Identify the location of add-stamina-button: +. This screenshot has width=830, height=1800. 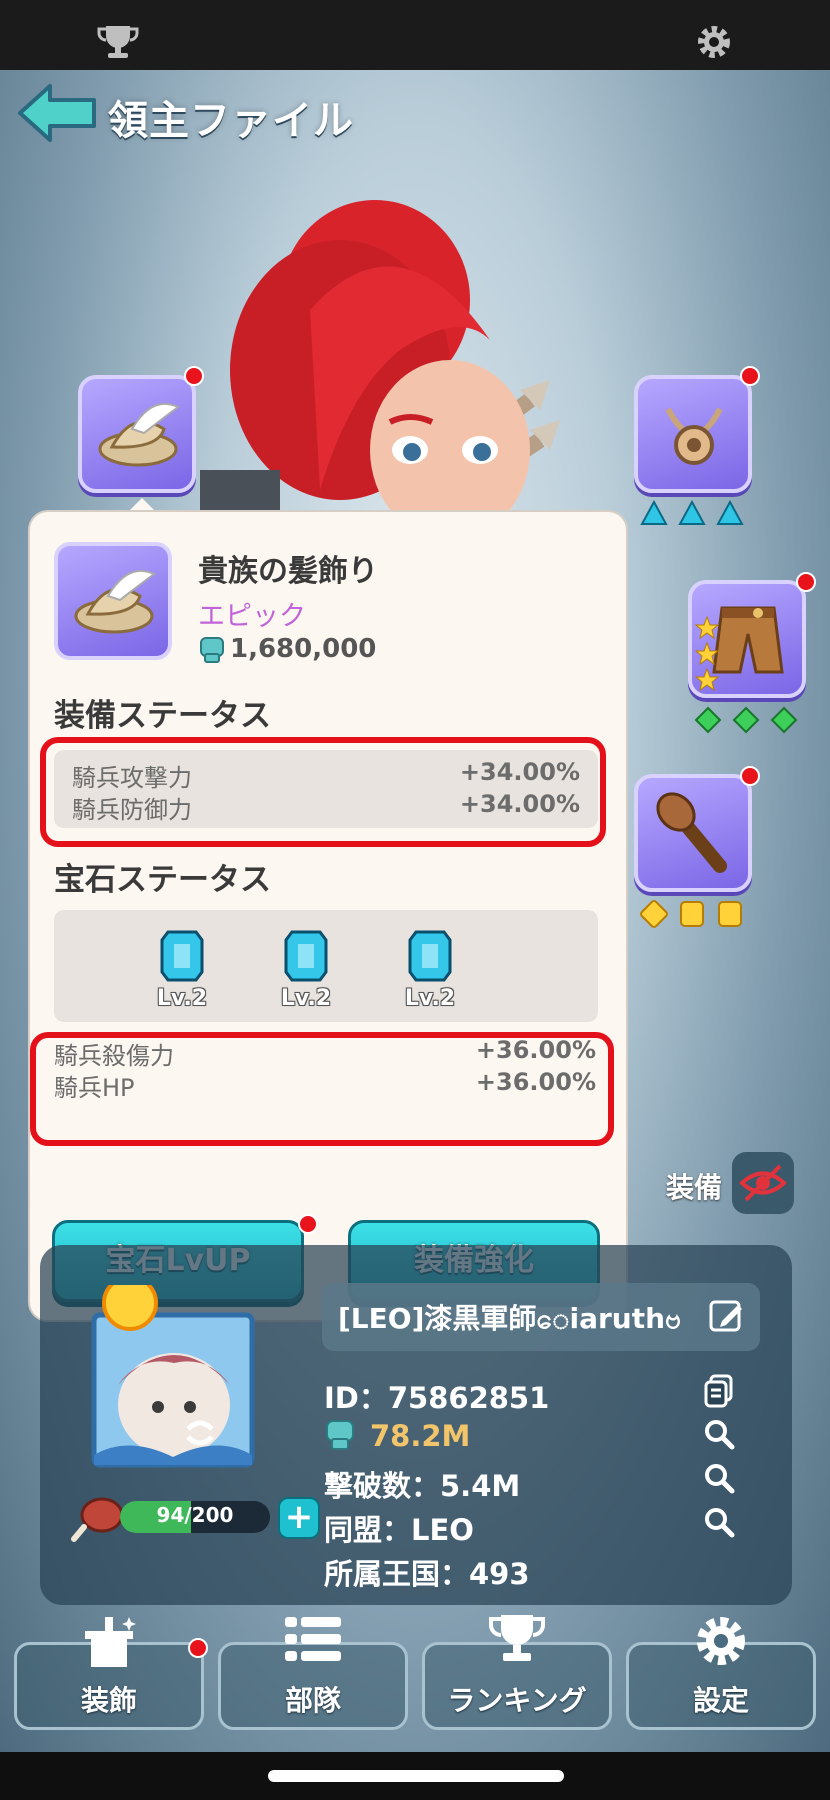
(299, 1518).